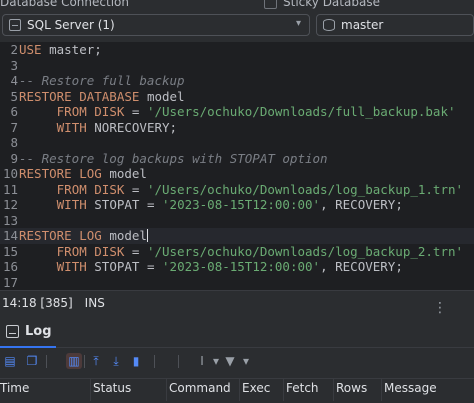  Describe the element at coordinates (410, 388) in the screenshot. I see `column-header-message: Message` at that location.